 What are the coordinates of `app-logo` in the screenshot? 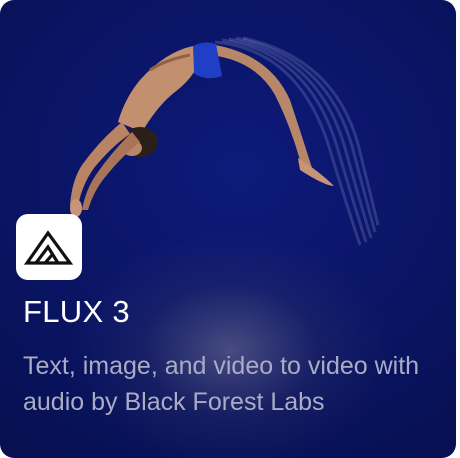 It's located at (49, 247).